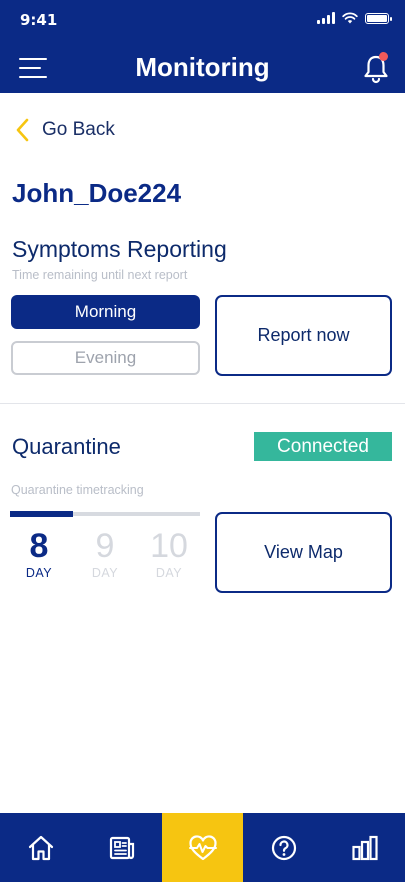 This screenshot has width=405, height=882. I want to click on wifi-icon, so click(350, 18).